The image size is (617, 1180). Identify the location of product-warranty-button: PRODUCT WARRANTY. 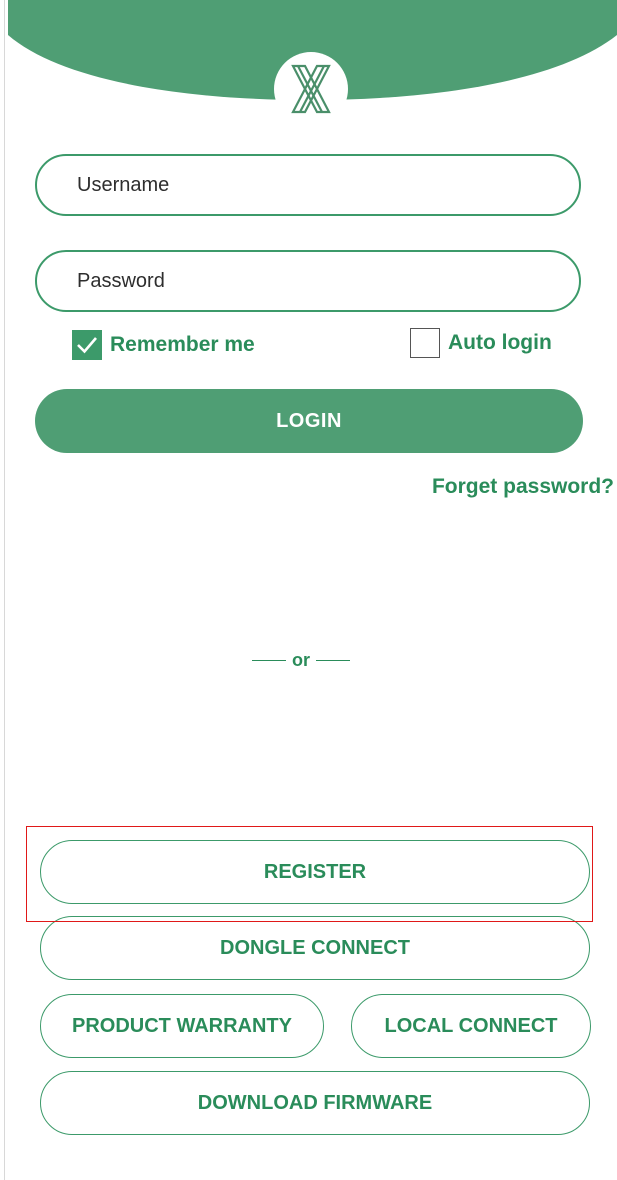
(182, 1026).